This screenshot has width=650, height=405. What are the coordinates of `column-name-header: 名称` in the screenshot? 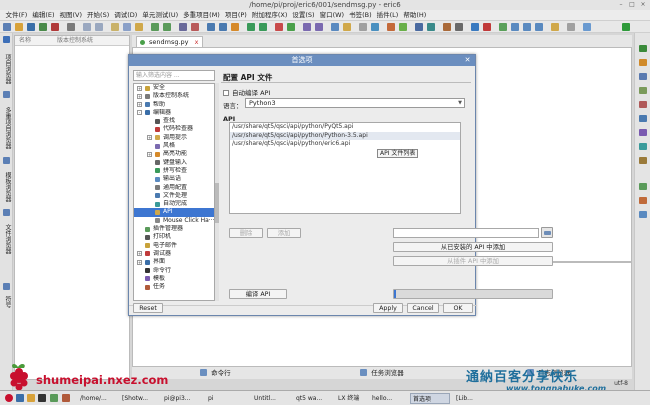 It's located at (34, 40).